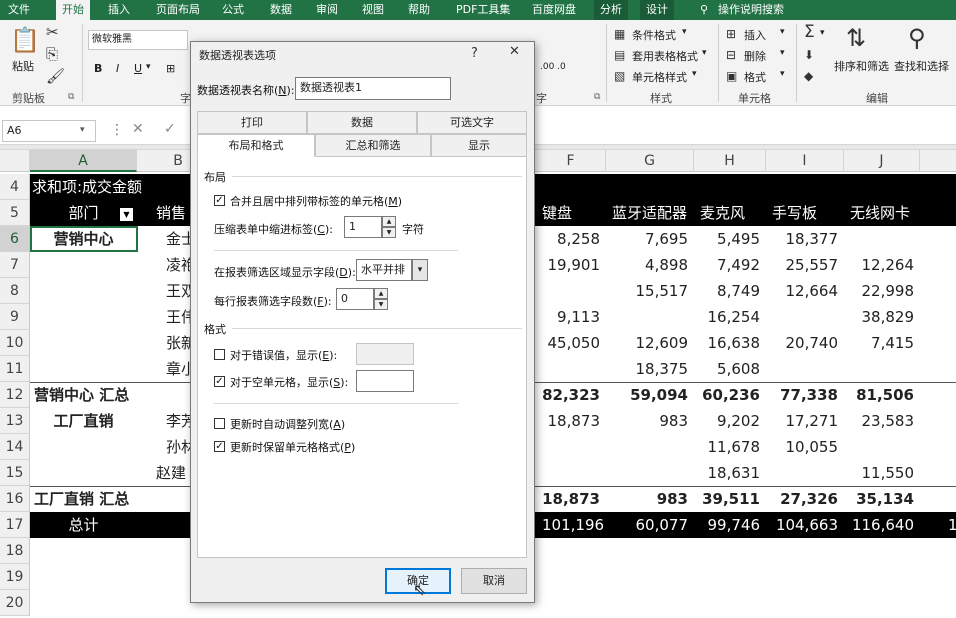 This screenshot has height=618, width=956. I want to click on tab-formulas: 公式, so click(233, 10).